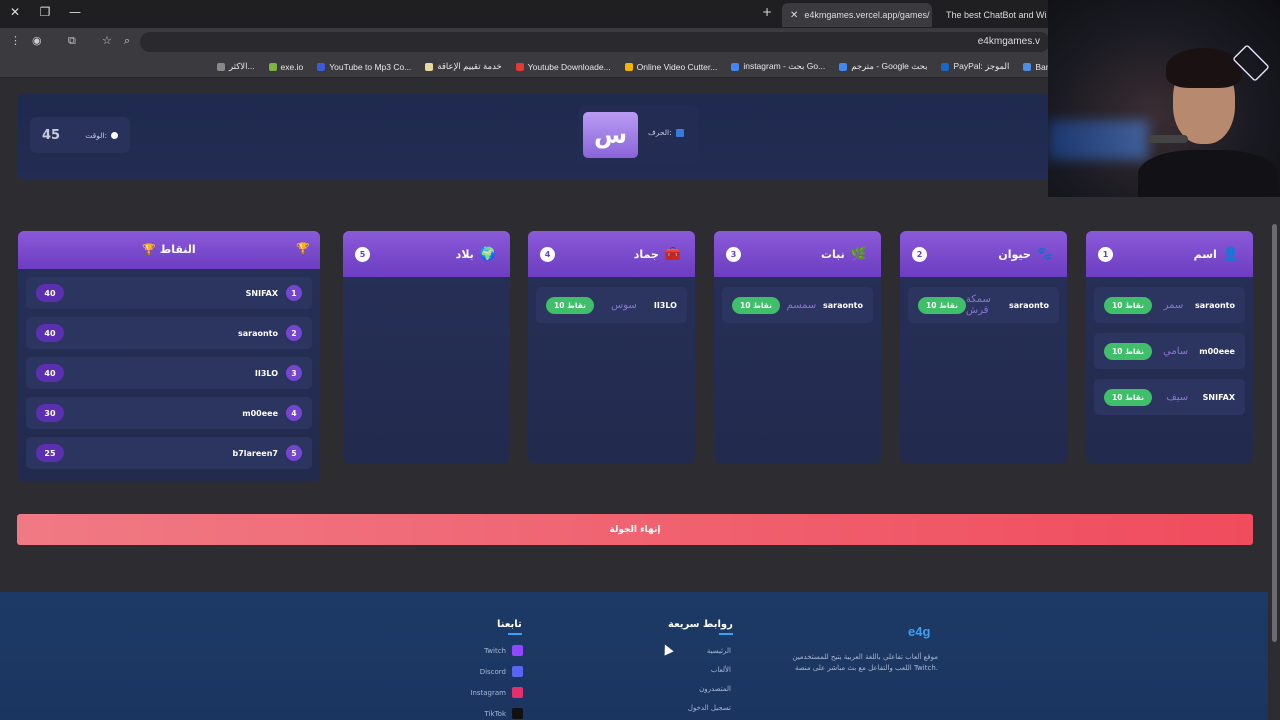 This screenshot has height=720, width=1280. Describe the element at coordinates (37, 40) in the screenshot. I see `profile-icon: ◉` at that location.